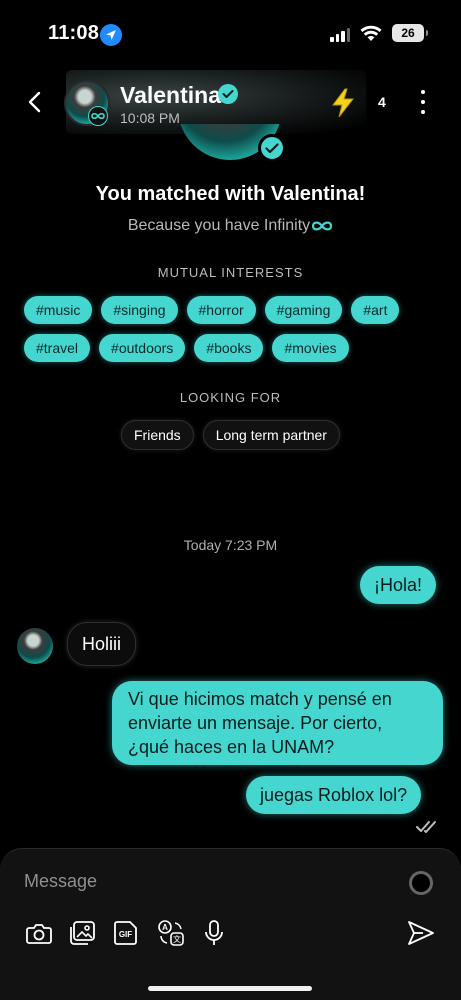 The image size is (461, 1000). I want to click on svg-text: 文, so click(177, 939).